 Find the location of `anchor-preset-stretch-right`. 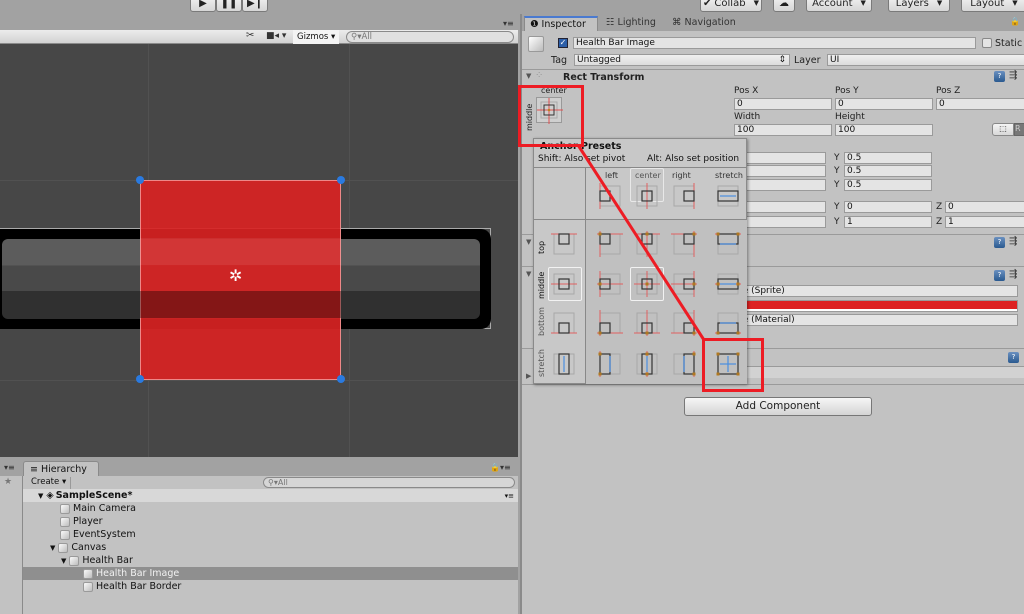

anchor-preset-stretch-right is located at coordinates (684, 364).